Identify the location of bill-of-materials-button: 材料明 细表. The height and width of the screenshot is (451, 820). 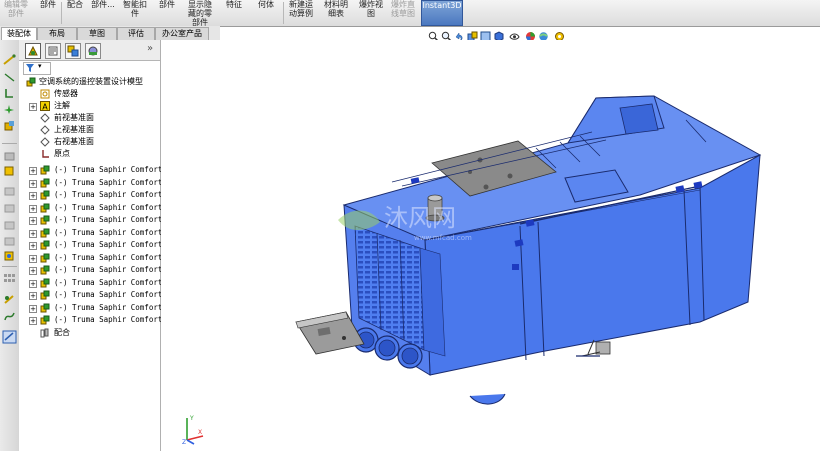
(336, 13).